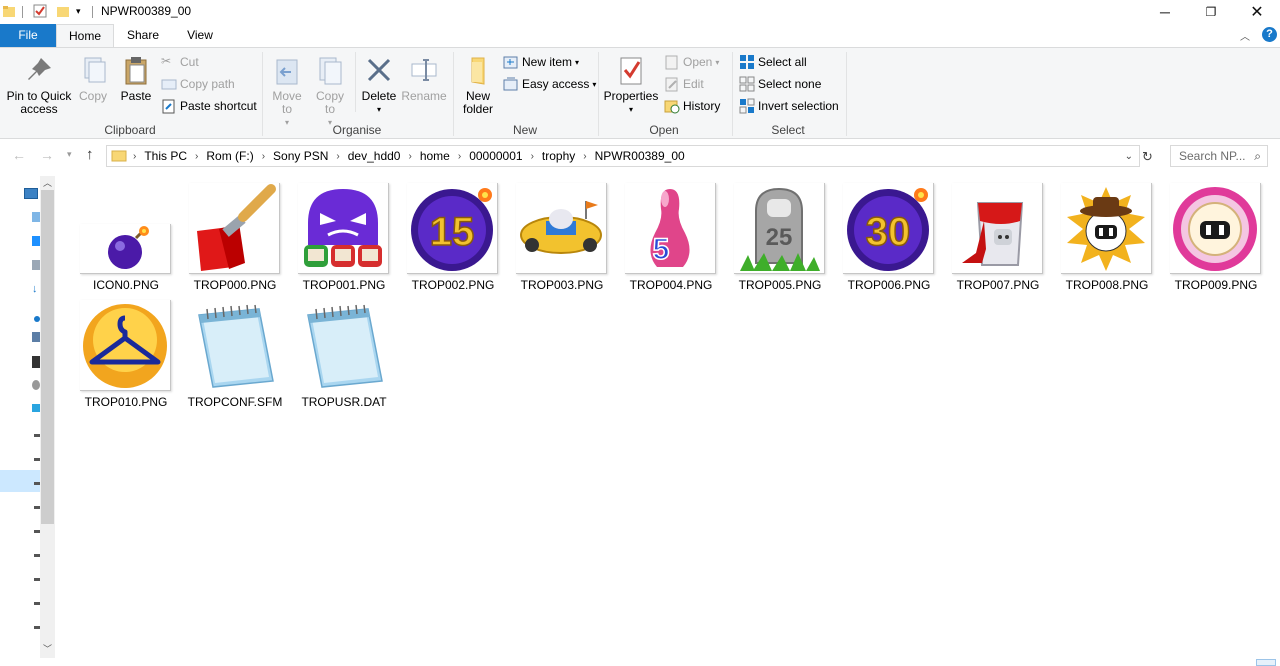 The height and width of the screenshot is (666, 1280). Describe the element at coordinates (889, 285) in the screenshot. I see `file-name: TROP006.PNG` at that location.